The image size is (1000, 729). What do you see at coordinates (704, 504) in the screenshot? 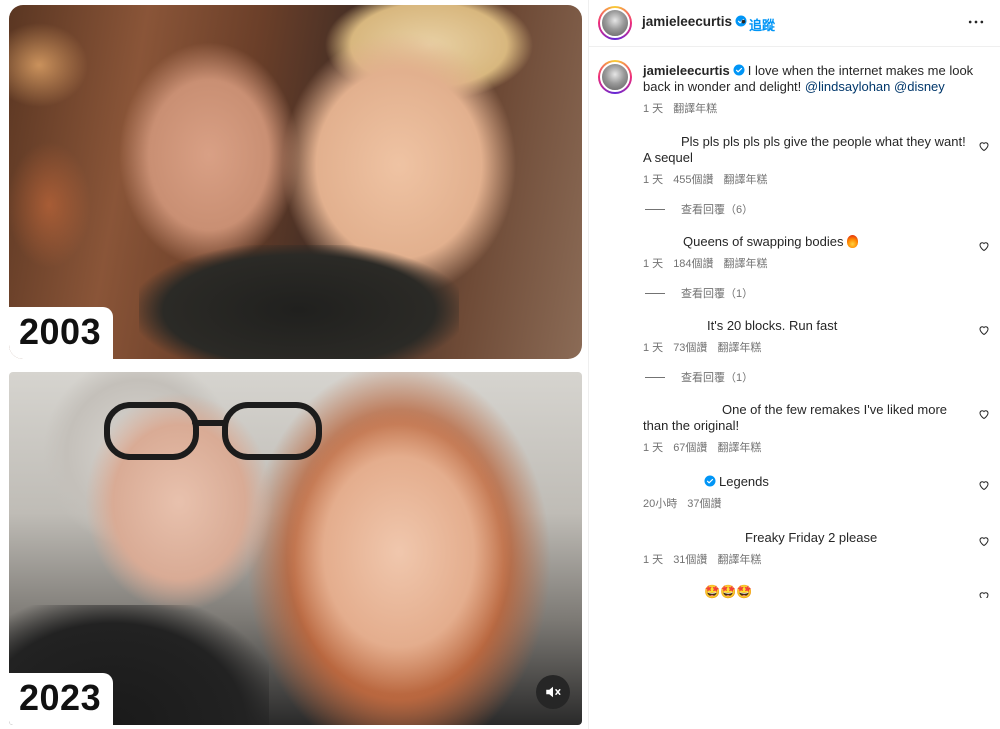
I see `comment-likes: 37個讚` at bounding box center [704, 504].